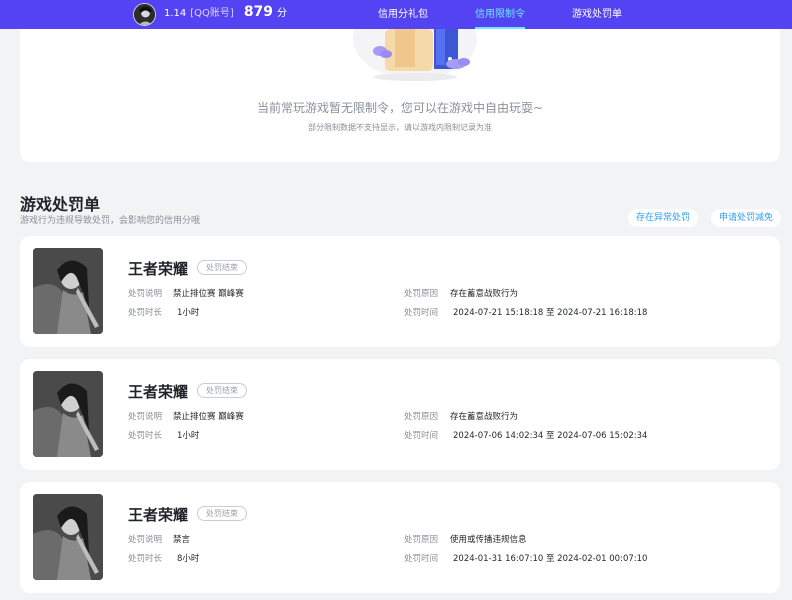 The width and height of the screenshot is (792, 600). I want to click on user-id: 1.14, so click(175, 13).